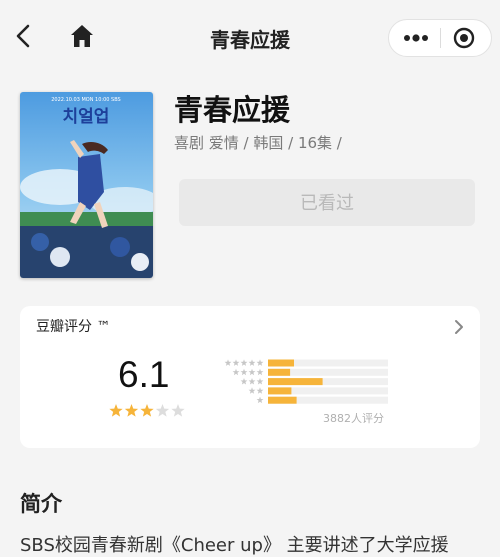  Describe the element at coordinates (258, 143) in the screenshot. I see `movie-meta: 喜剧 爱情 / 韩国 / 16集 /` at that location.